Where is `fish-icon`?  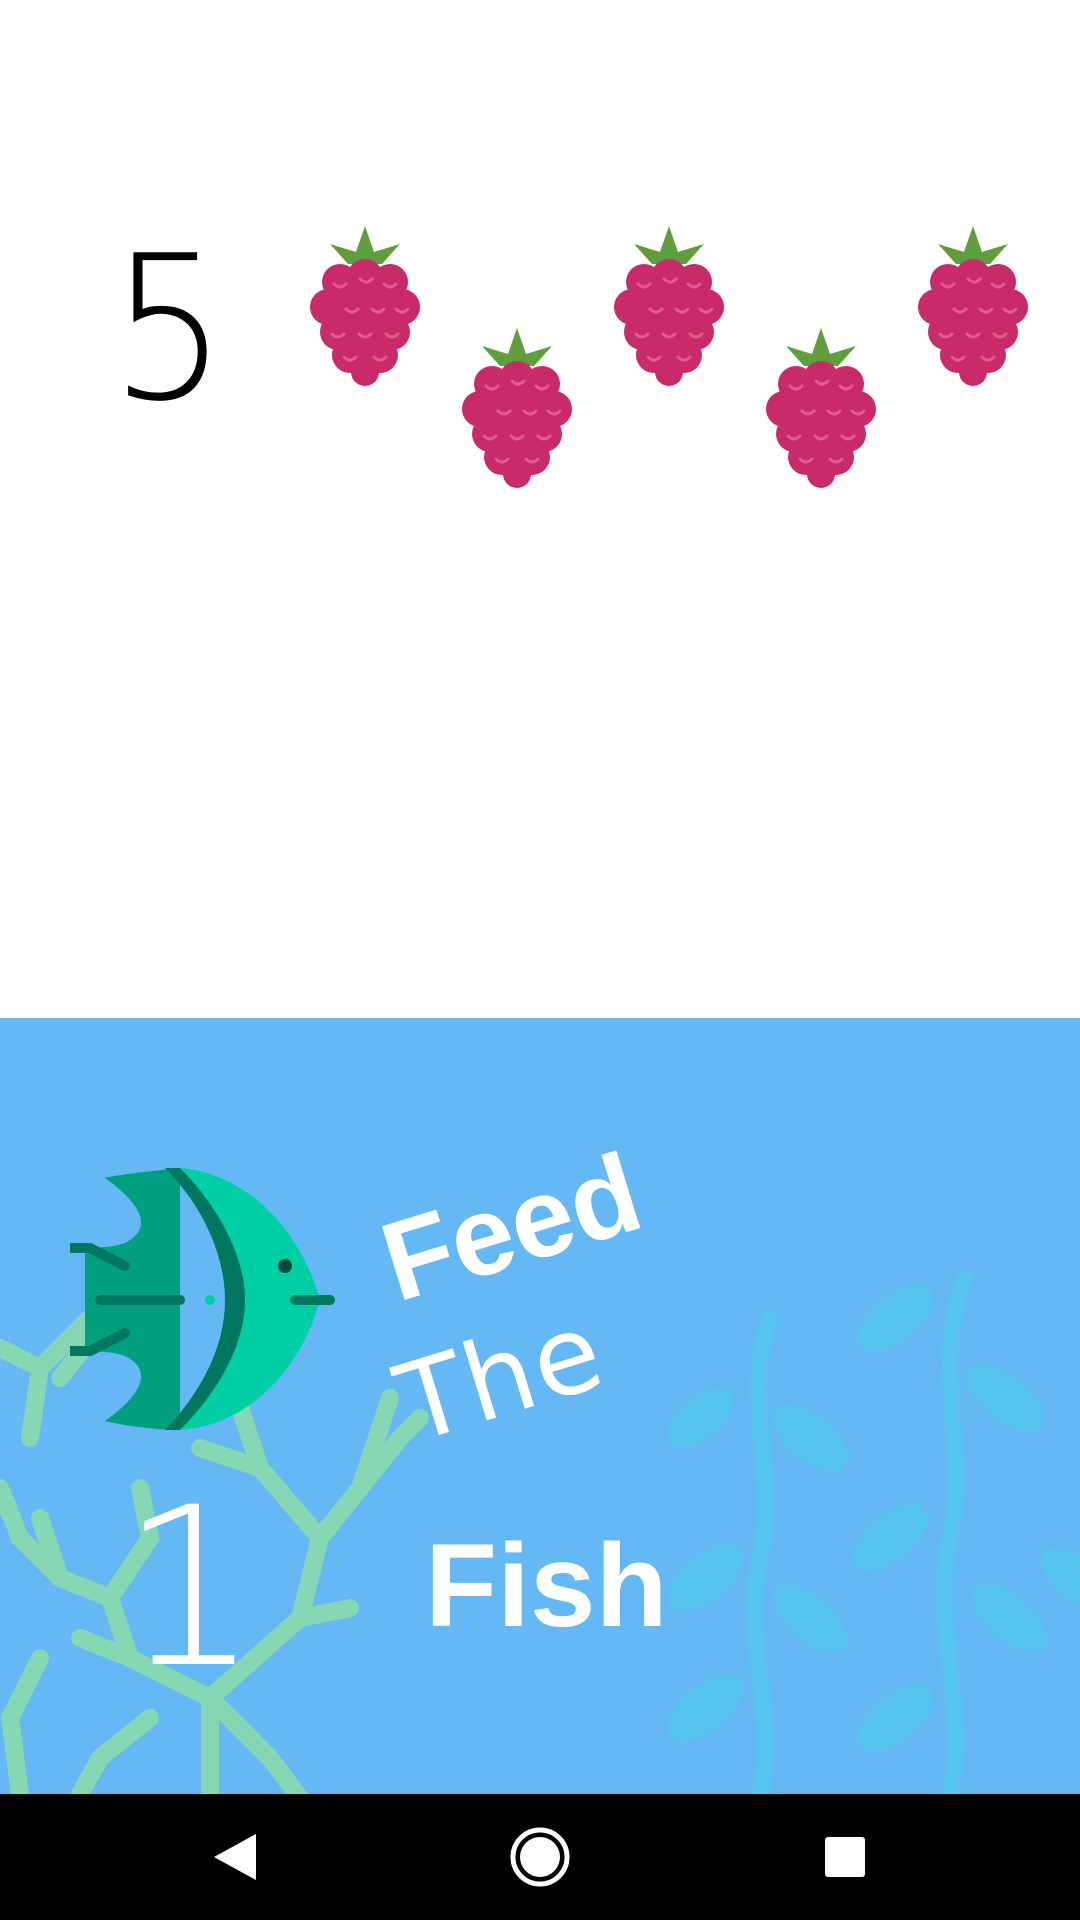 fish-icon is located at coordinates (202, 1300).